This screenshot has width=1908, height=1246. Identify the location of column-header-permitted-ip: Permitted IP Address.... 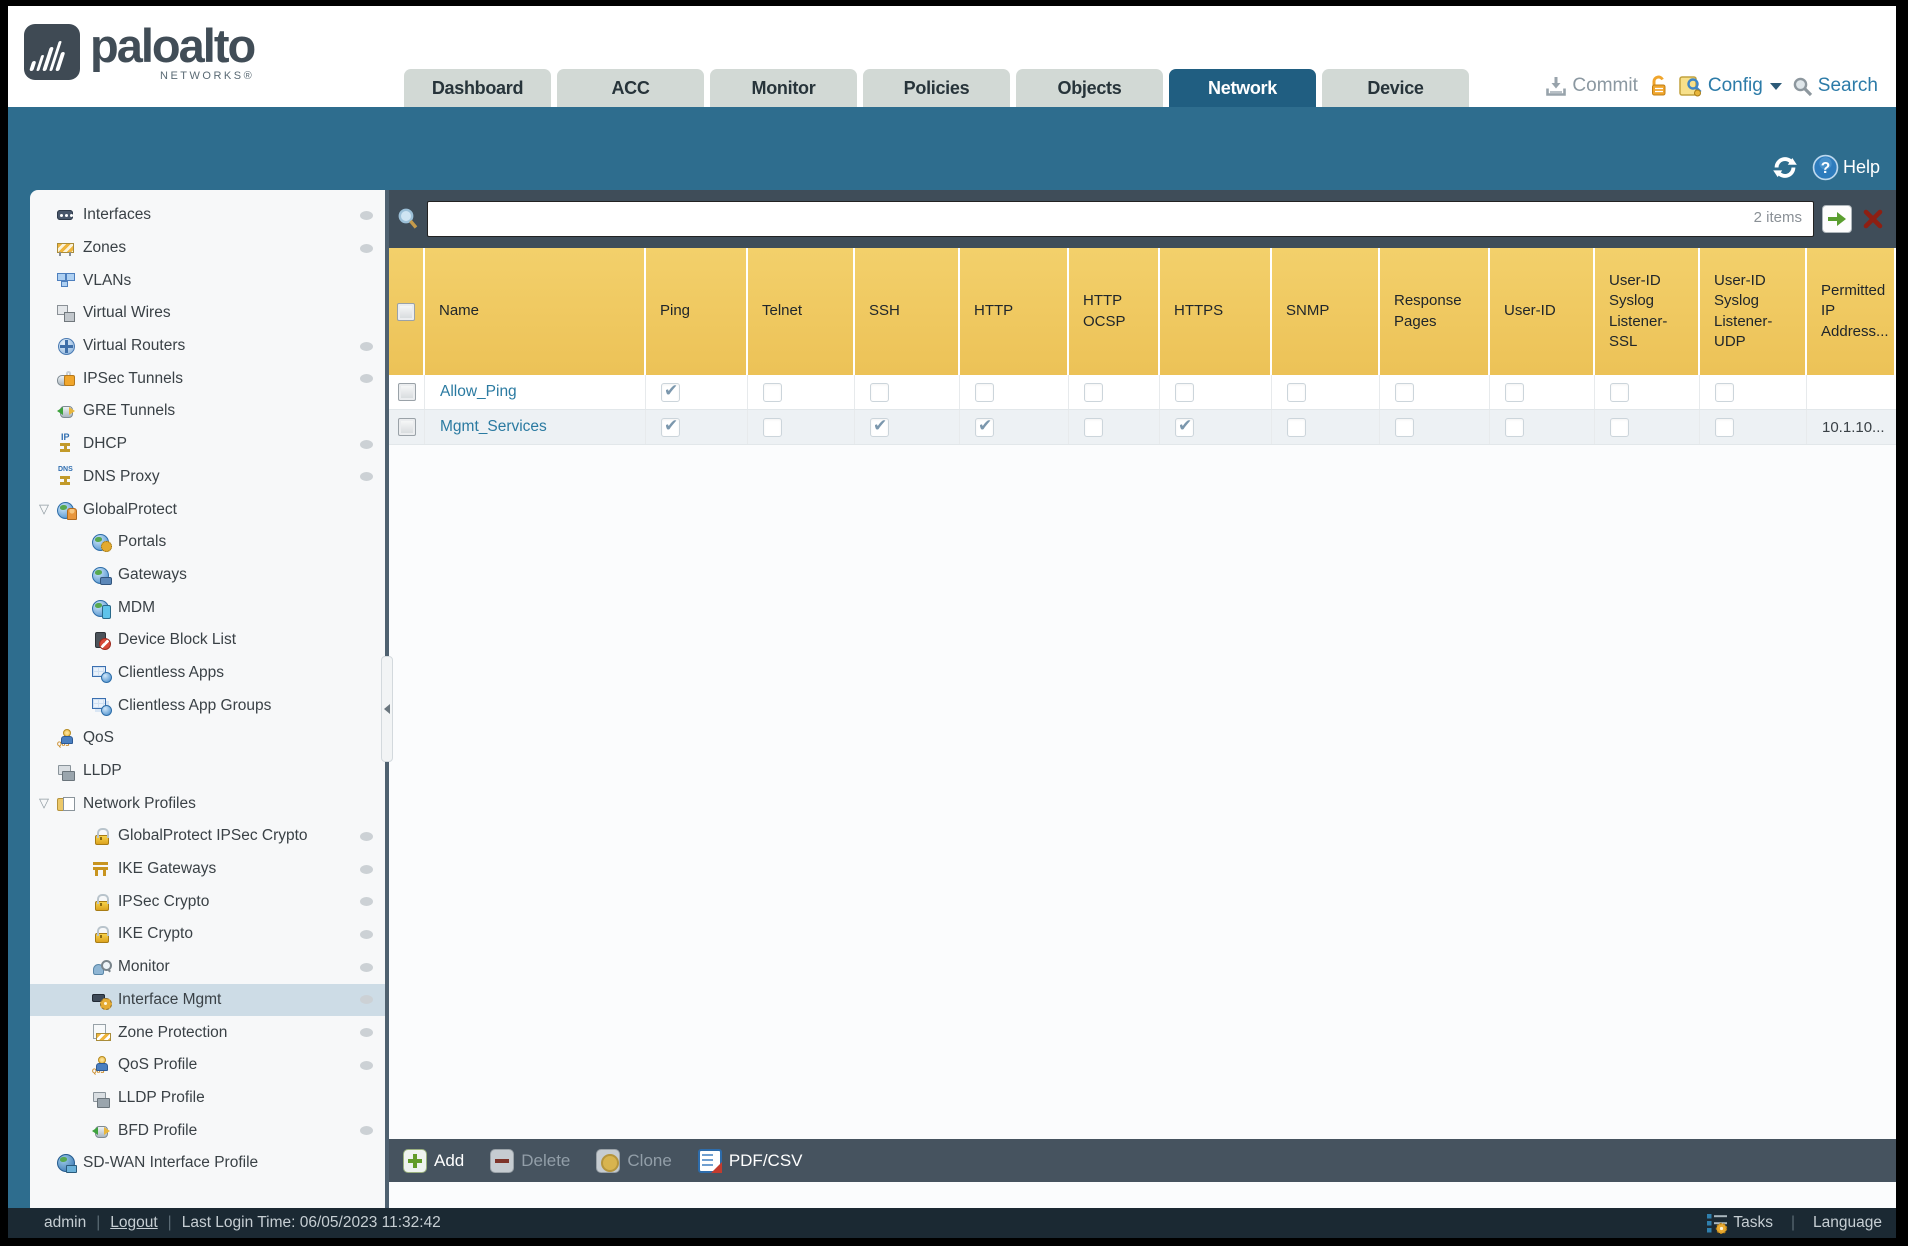
(1851, 311).